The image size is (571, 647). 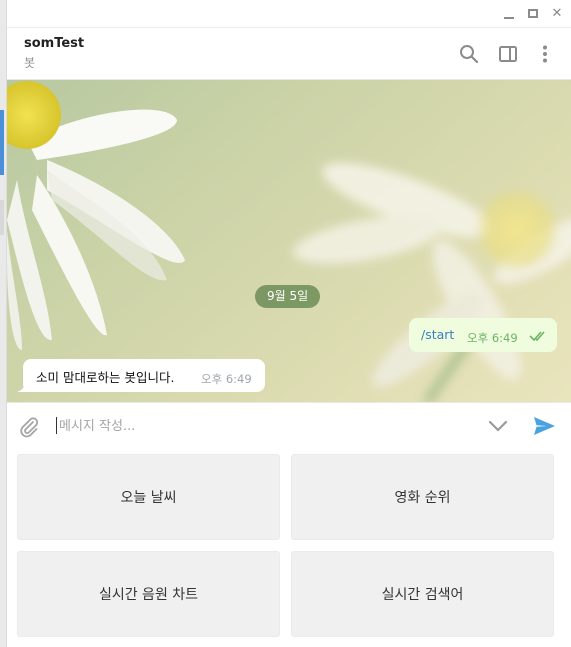 I want to click on background-divider, so click(x=2, y=217).